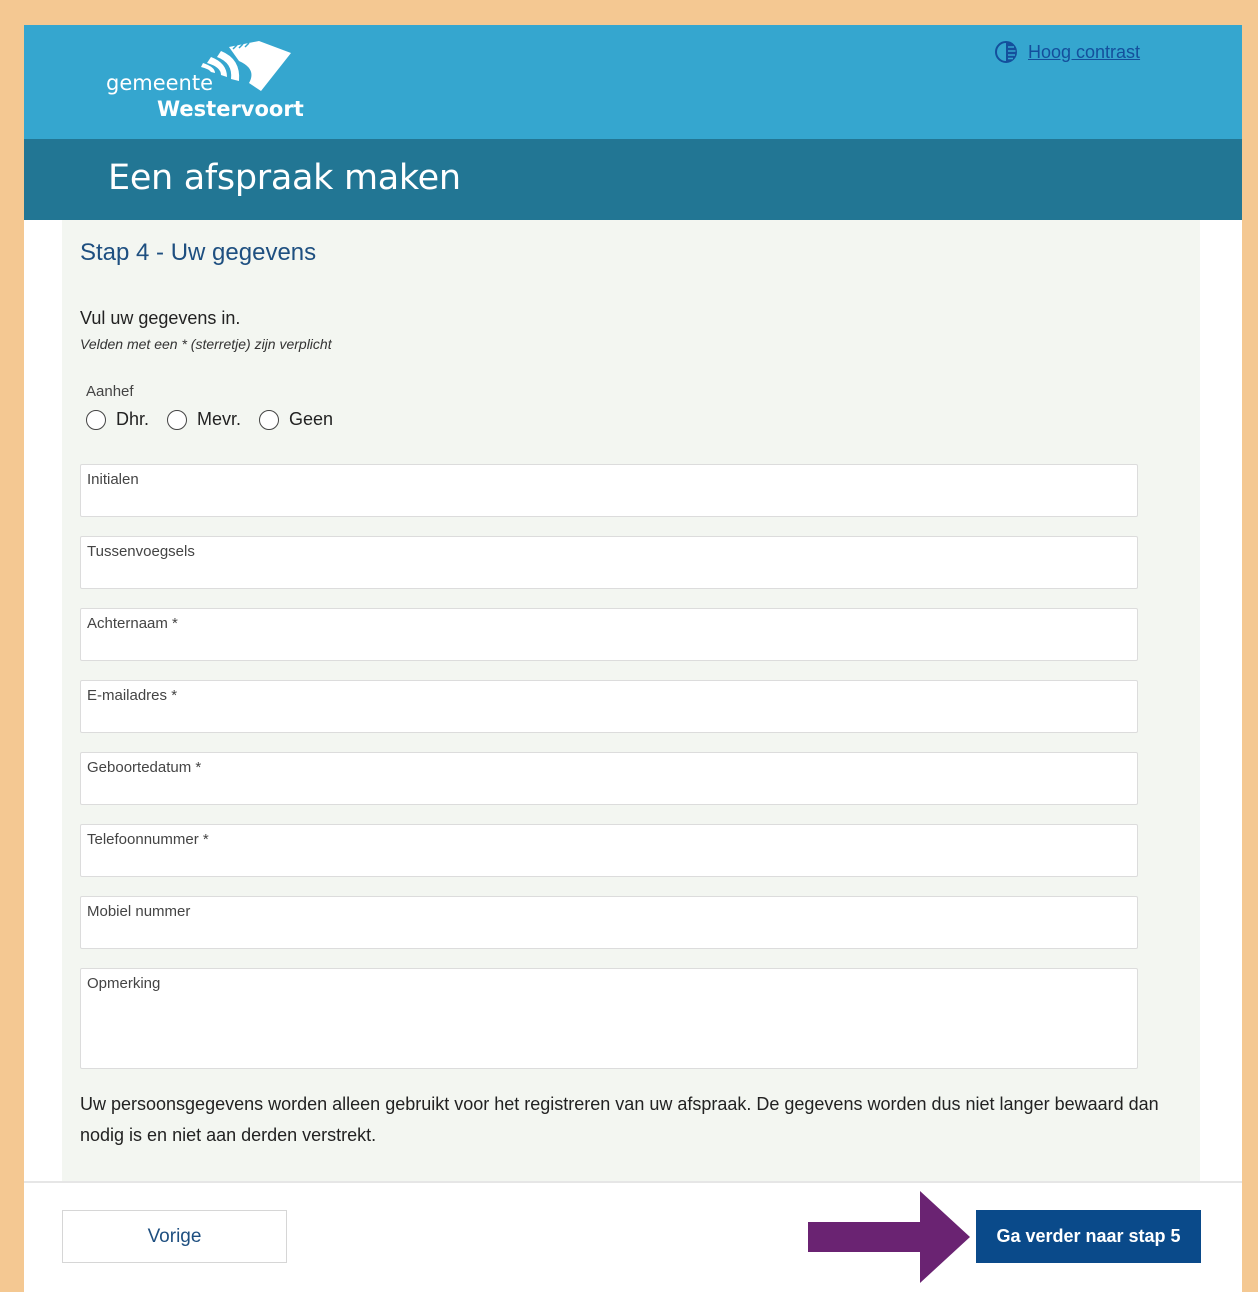  I want to click on surname-label: Achternaam *, so click(132, 623).